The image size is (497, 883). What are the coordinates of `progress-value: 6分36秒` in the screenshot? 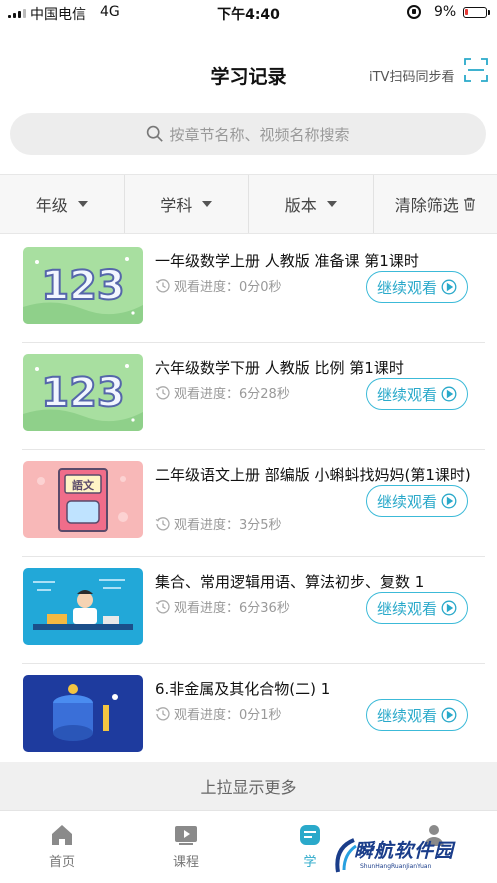 It's located at (264, 608).